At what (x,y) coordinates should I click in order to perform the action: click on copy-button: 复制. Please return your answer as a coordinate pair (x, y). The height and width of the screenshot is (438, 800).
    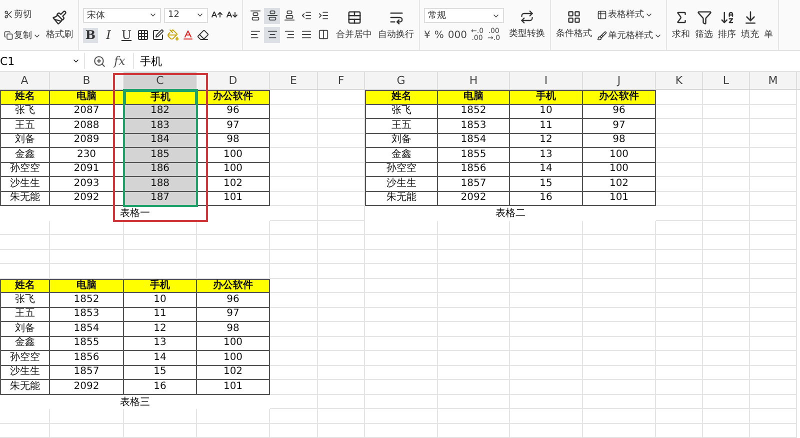
    Looking at the image, I should click on (22, 35).